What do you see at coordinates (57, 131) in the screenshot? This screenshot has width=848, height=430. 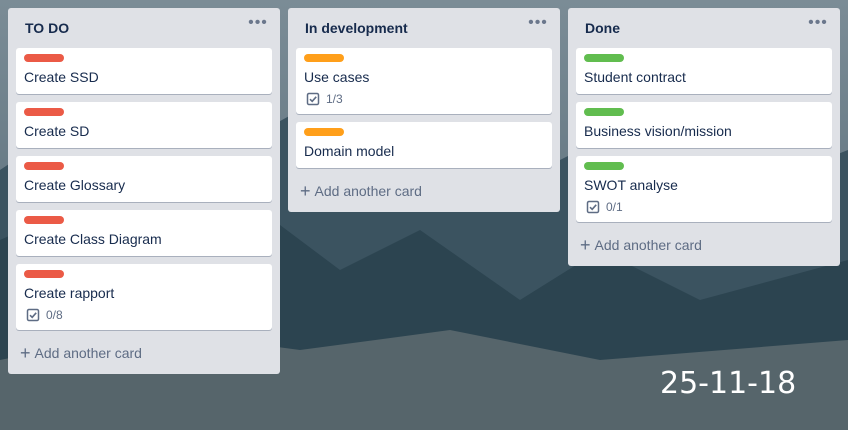 I see `card-title: Create SD` at bounding box center [57, 131].